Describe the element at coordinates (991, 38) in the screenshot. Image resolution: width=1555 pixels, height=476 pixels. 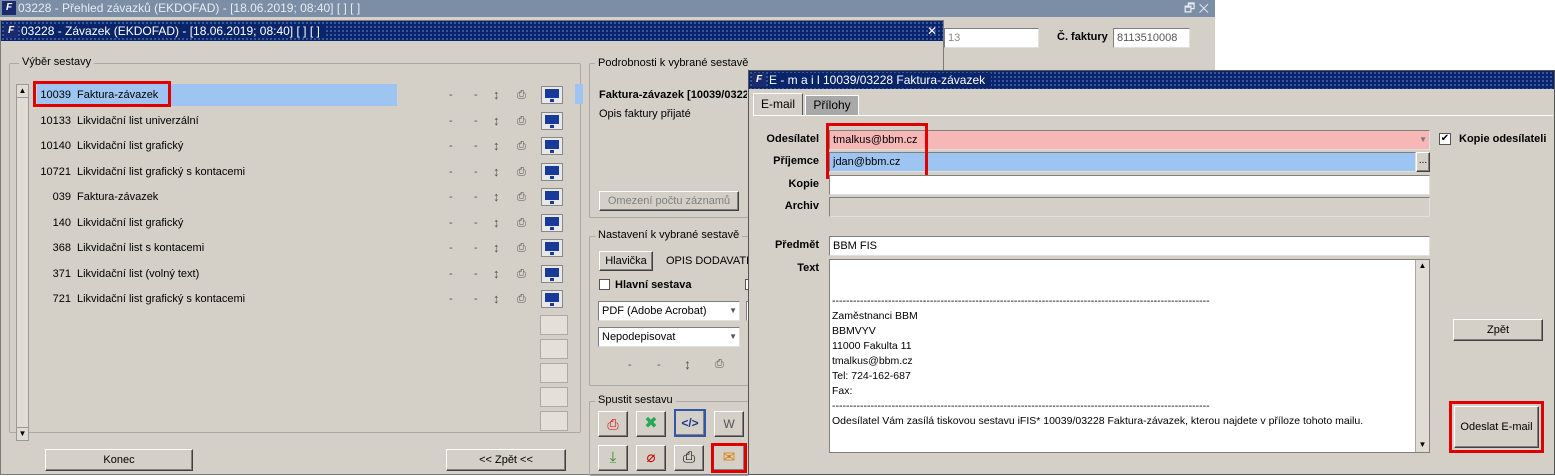
I see `bg-field-1: 13` at that location.